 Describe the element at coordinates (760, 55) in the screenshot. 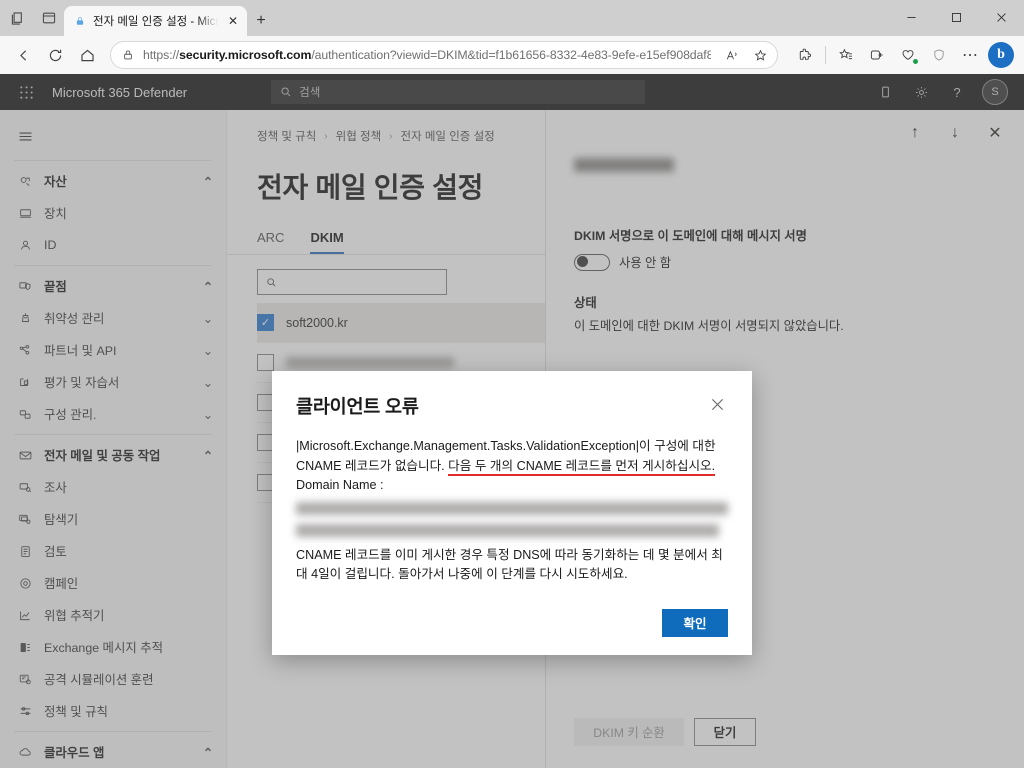

I see `favorite-star-icon` at that location.